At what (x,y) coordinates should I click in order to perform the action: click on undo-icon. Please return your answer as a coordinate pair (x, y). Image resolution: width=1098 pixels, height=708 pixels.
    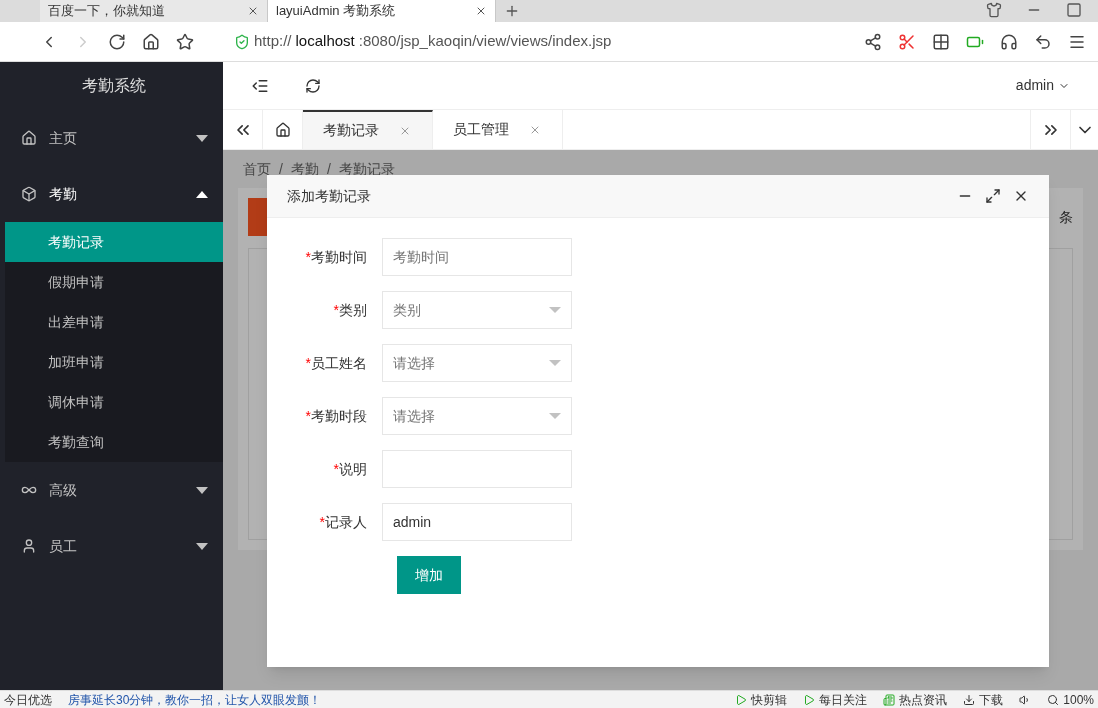
    Looking at the image, I should click on (1043, 41).